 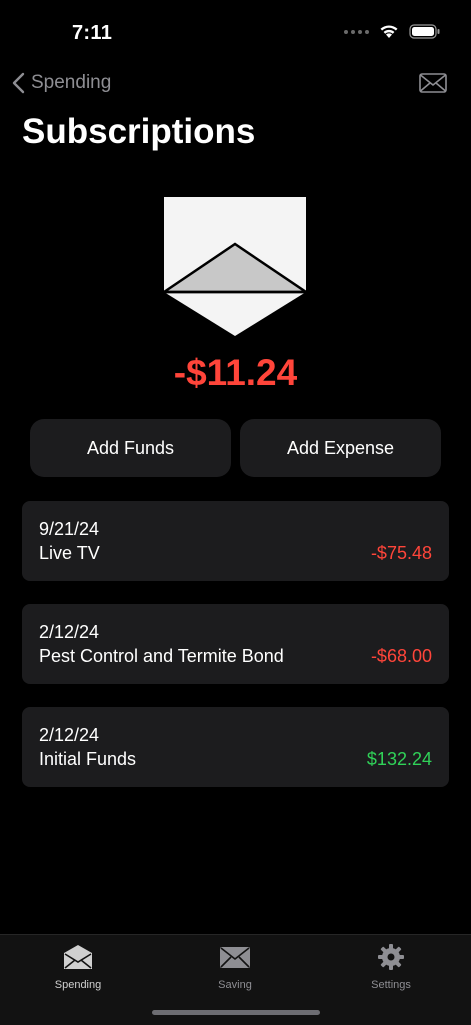 I want to click on transaction-amount: $132.24, so click(x=399, y=759).